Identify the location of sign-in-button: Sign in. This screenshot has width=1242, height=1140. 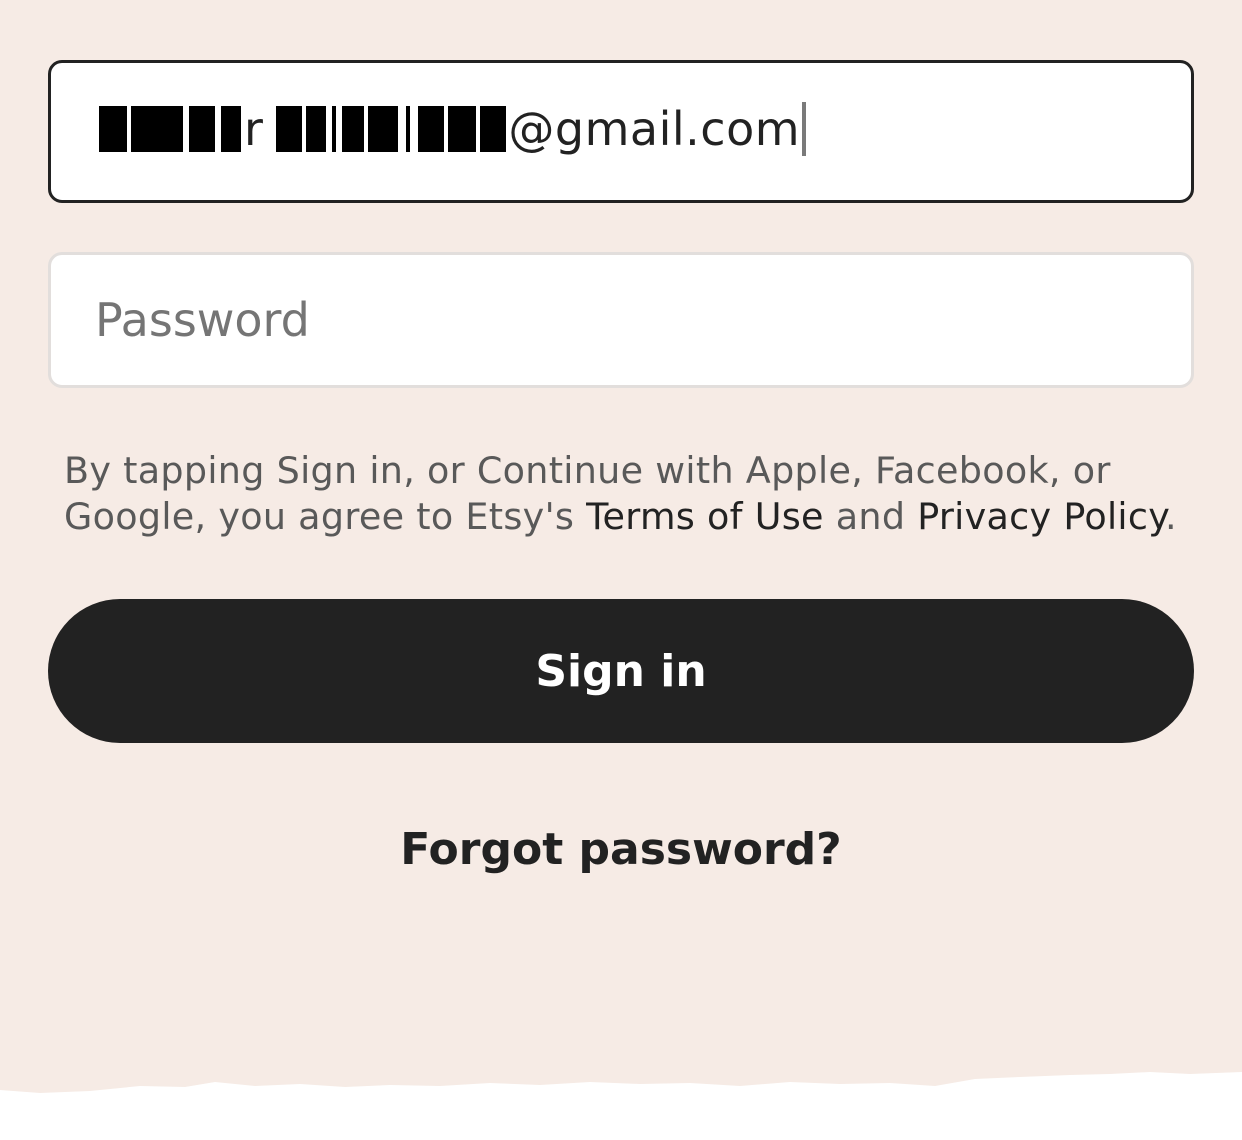
(621, 671).